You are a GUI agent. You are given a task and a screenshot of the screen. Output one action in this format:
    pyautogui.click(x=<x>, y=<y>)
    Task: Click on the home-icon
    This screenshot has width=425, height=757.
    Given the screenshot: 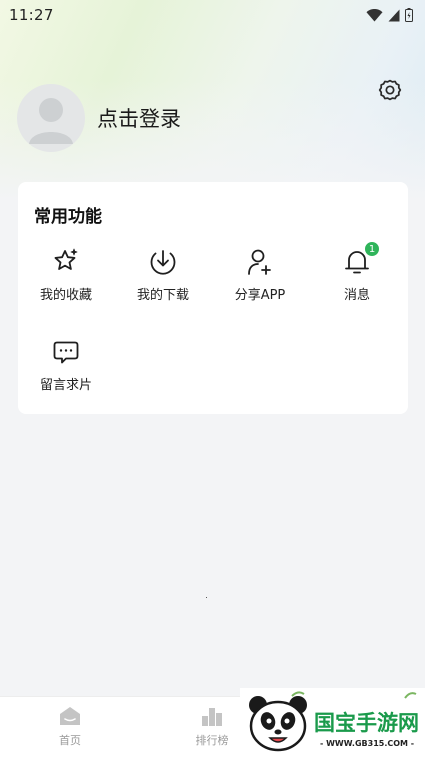 What is the action you would take?
    pyautogui.click(x=70, y=716)
    